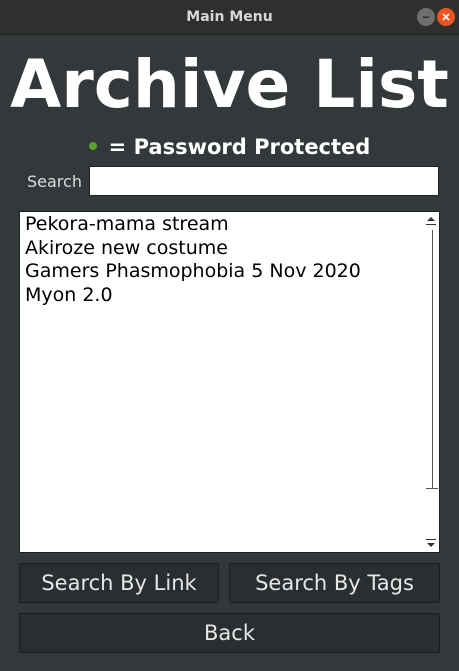 Image resolution: width=459 pixels, height=671 pixels. I want to click on window-title: Main Menu, so click(229, 17).